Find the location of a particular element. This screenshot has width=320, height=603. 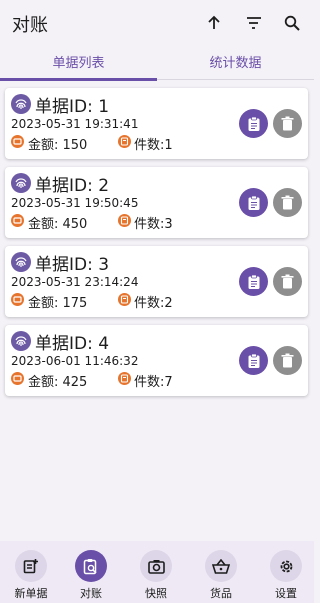

record-summary: 金额: 150 件数:1 is located at coordinates (131, 143).